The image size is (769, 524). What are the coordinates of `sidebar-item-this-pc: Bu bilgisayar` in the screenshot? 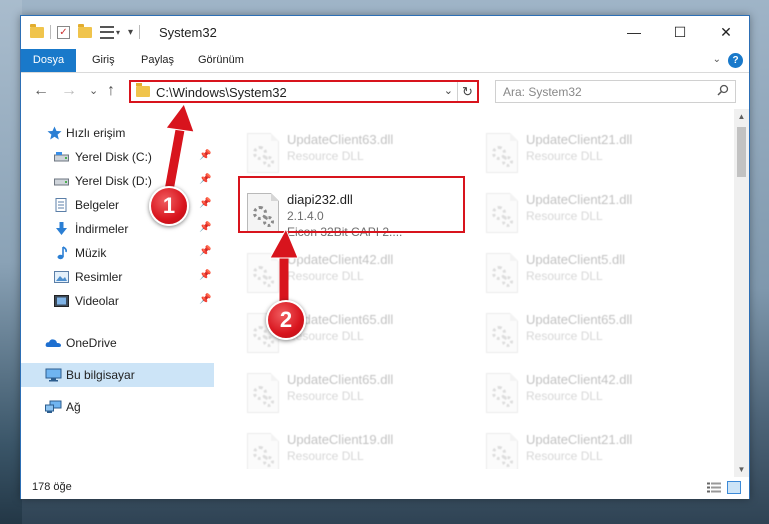 It's located at (117, 375).